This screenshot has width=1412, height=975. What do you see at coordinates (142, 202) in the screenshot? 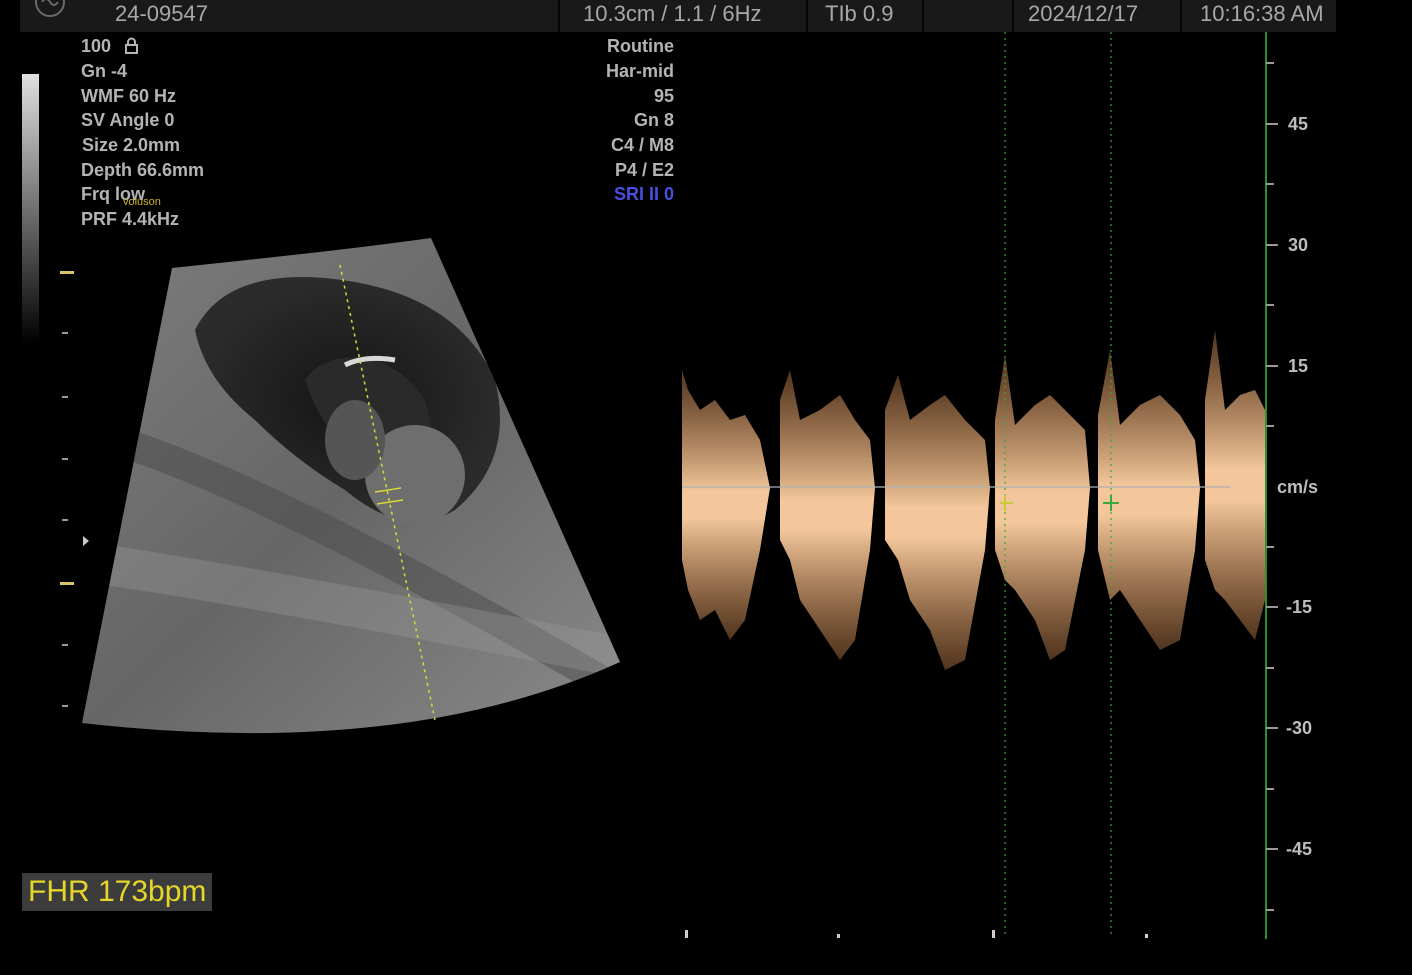
I see `voluson-watermark: voluson` at bounding box center [142, 202].